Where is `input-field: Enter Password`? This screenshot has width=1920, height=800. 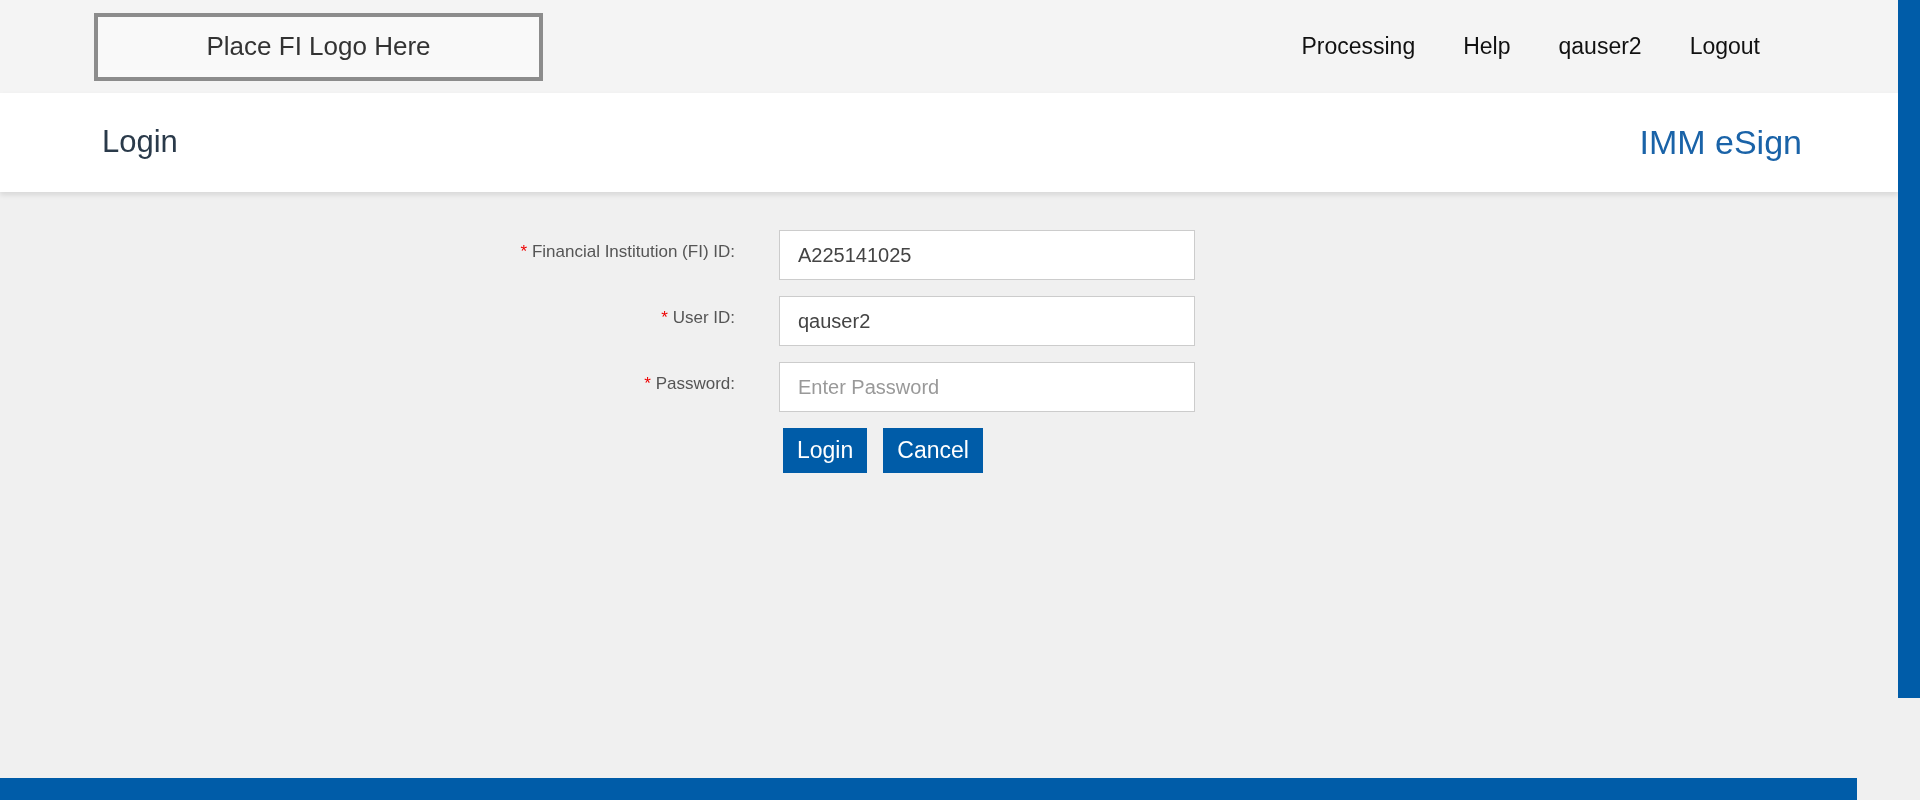 input-field: Enter Password is located at coordinates (987, 387).